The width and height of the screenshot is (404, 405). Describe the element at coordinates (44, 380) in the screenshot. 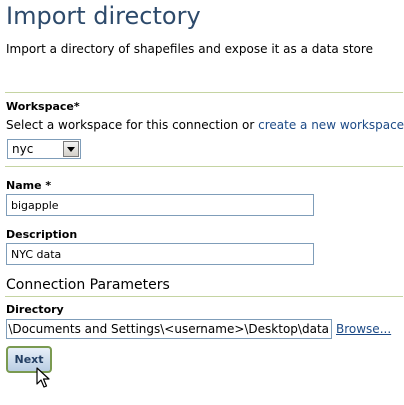

I see `mouse-pointer-icon` at that location.